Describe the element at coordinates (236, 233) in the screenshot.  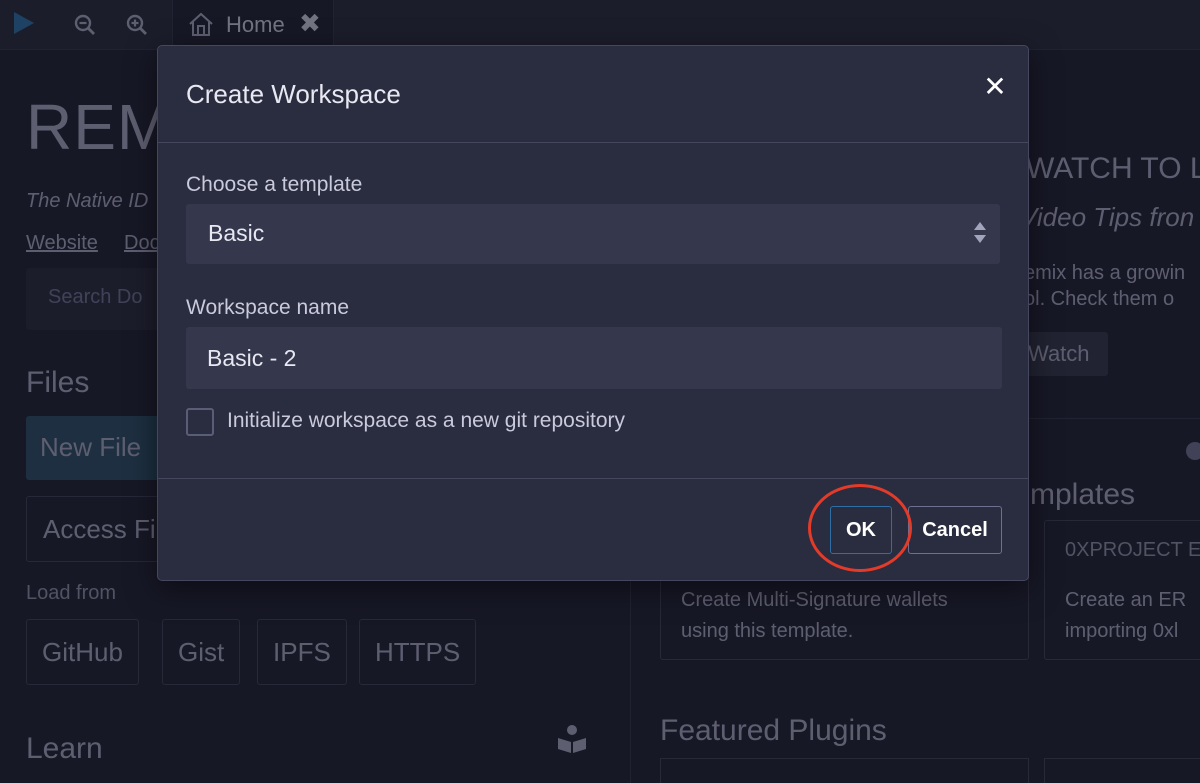
I see `template-select-value: Basic` at that location.